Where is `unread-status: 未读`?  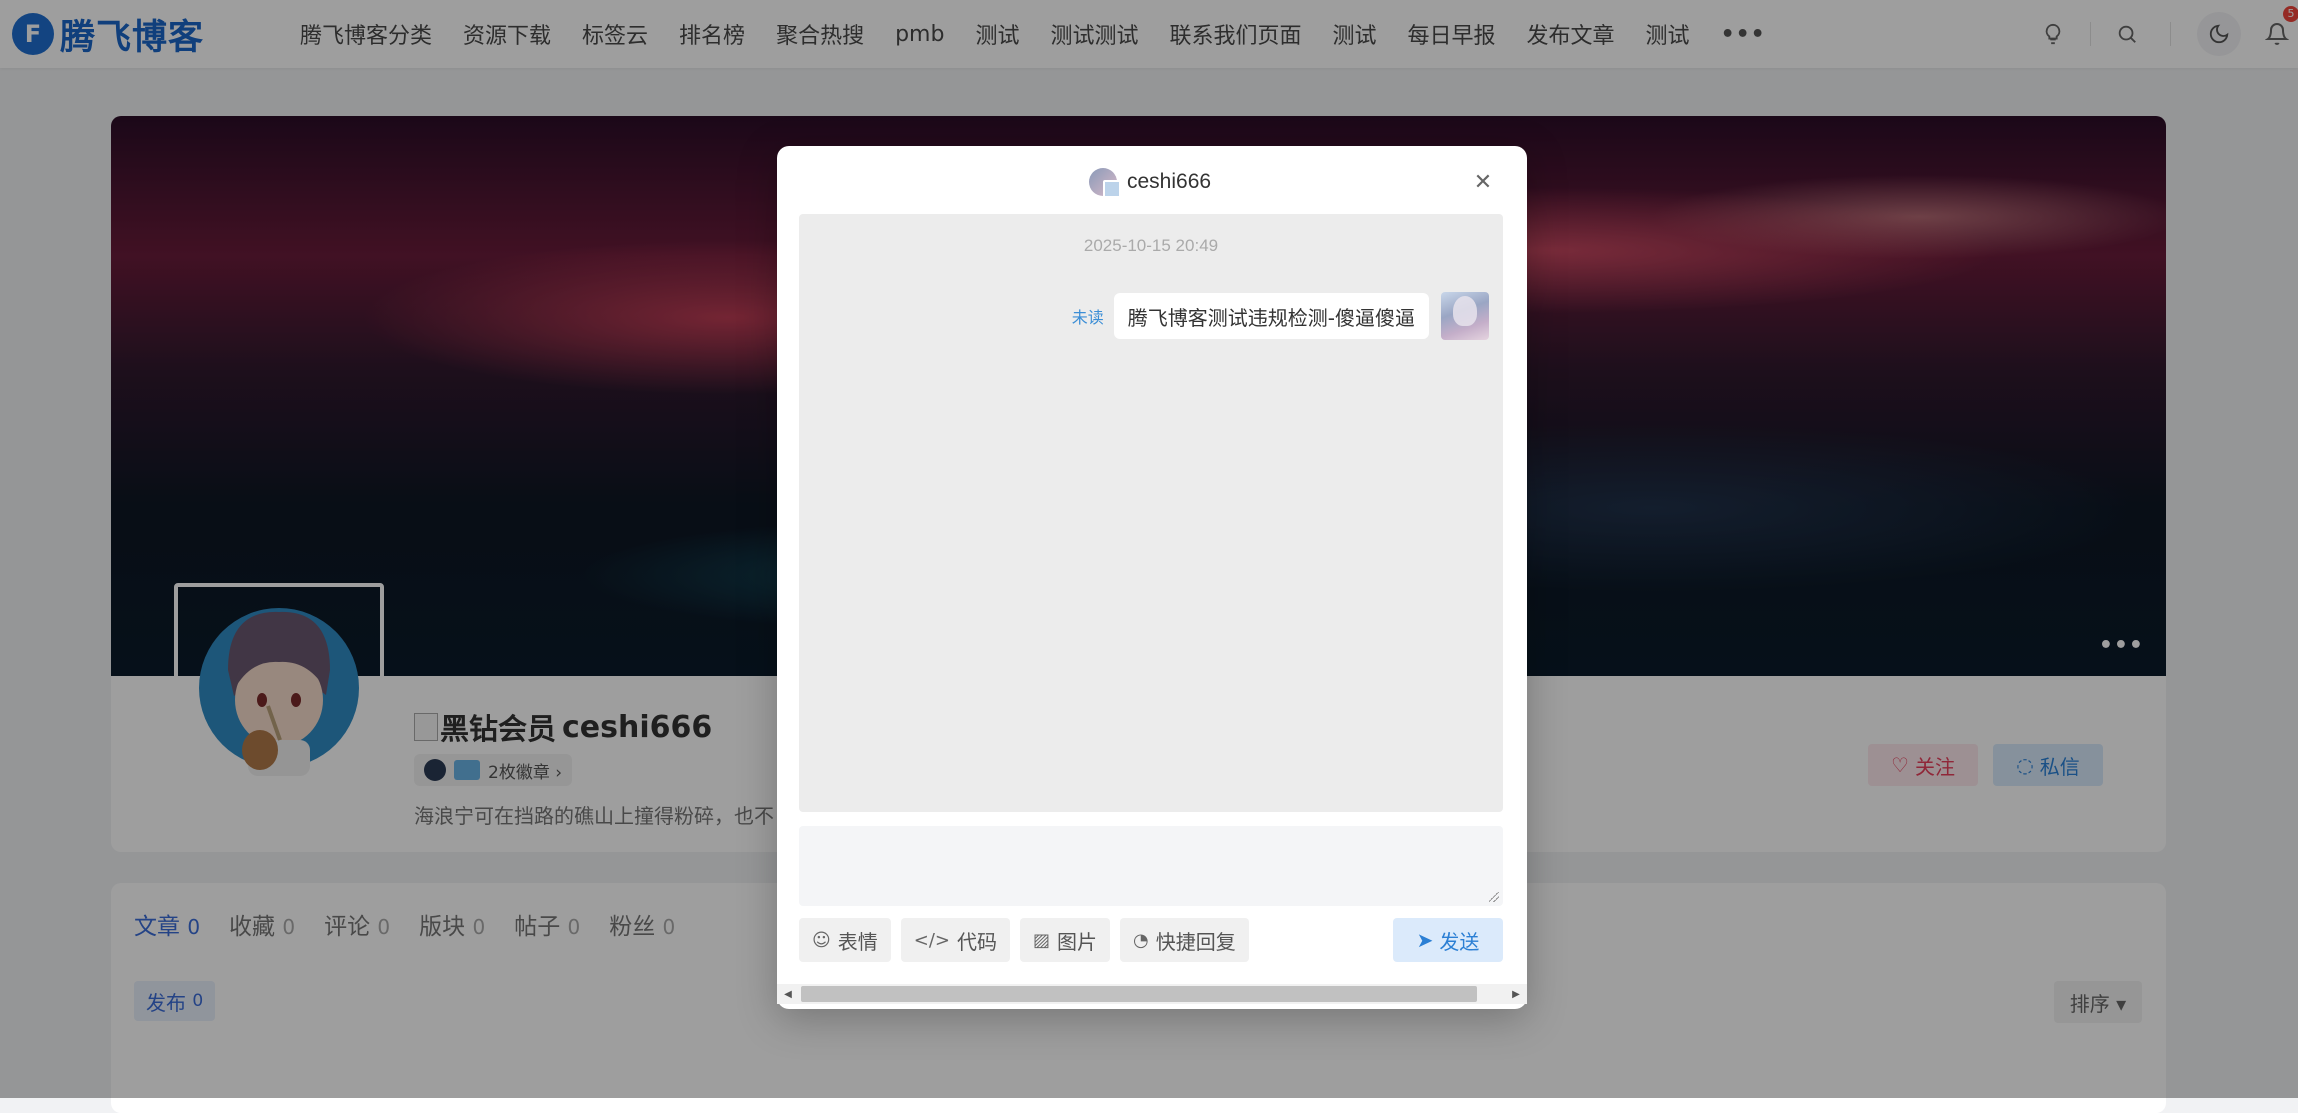 unread-status: 未读 is located at coordinates (1087, 317).